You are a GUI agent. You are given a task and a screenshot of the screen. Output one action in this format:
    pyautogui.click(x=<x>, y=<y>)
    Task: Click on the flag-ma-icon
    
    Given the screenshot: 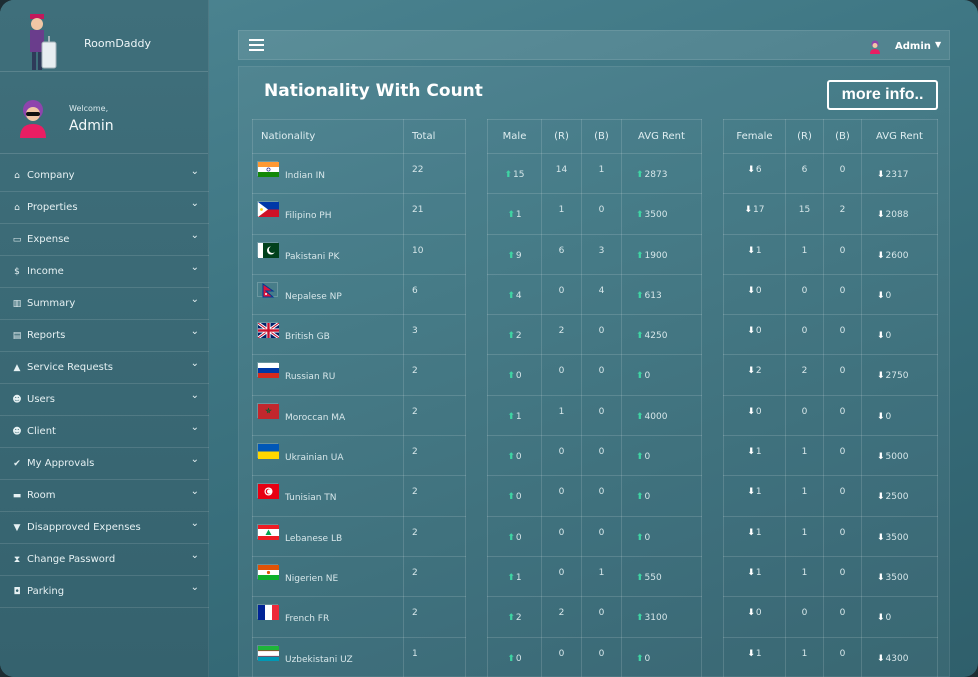 What is the action you would take?
    pyautogui.click(x=268, y=410)
    